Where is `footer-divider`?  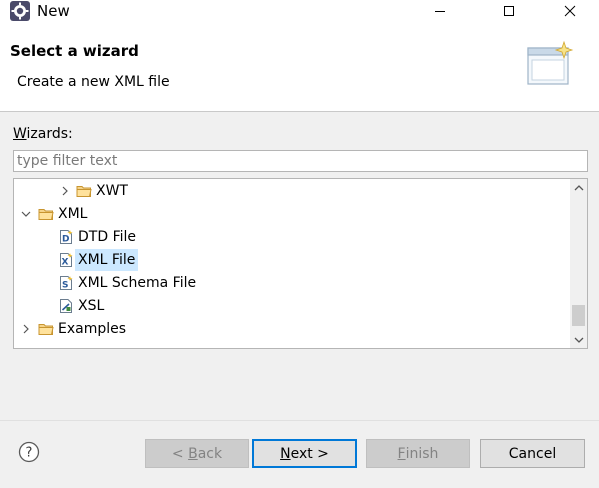 footer-divider is located at coordinates (299, 420).